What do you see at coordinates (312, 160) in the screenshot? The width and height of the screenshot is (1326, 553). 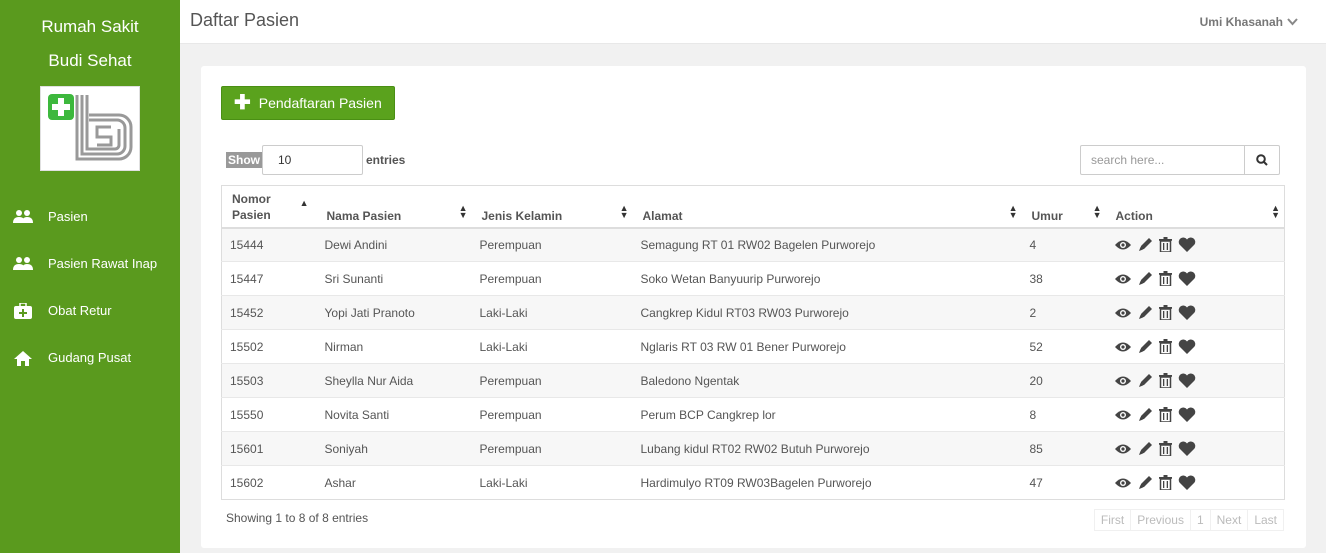 I see `entries-length-select: 10` at bounding box center [312, 160].